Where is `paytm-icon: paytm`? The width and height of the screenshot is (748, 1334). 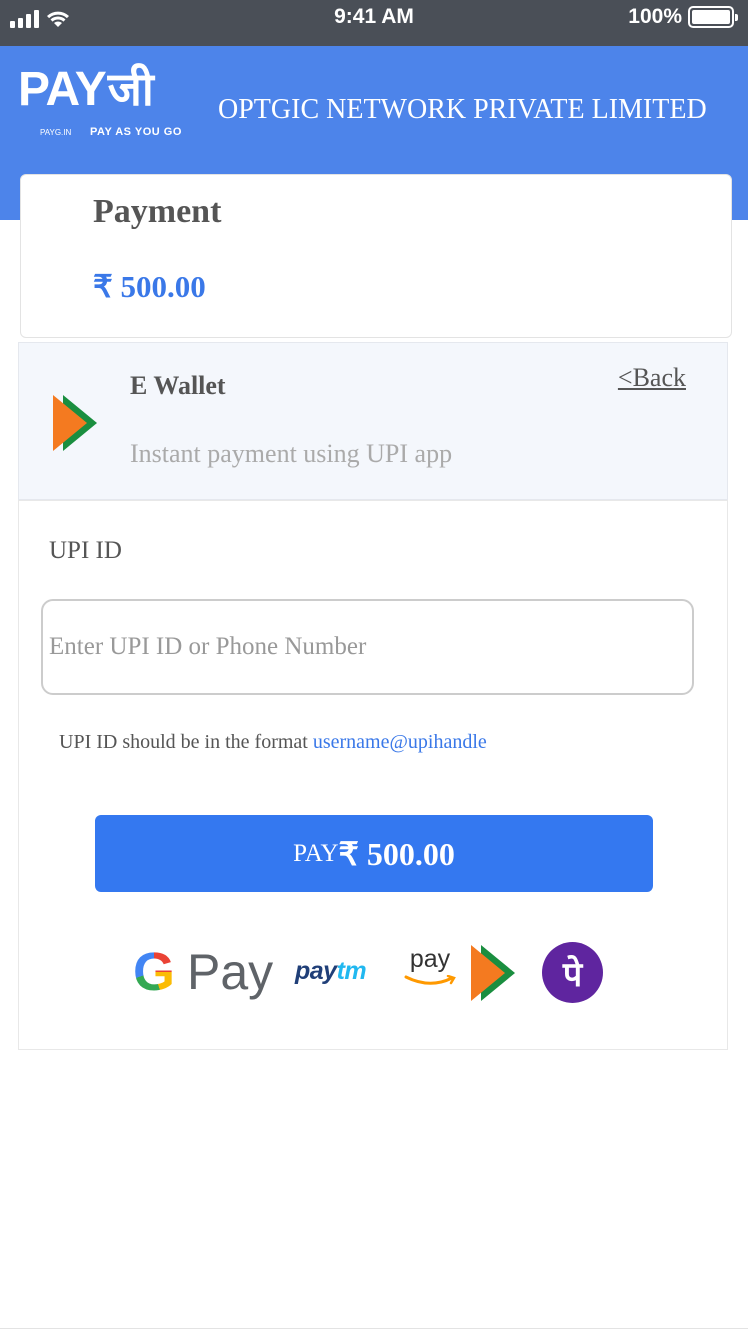
paytm-icon: paytm is located at coordinates (331, 971).